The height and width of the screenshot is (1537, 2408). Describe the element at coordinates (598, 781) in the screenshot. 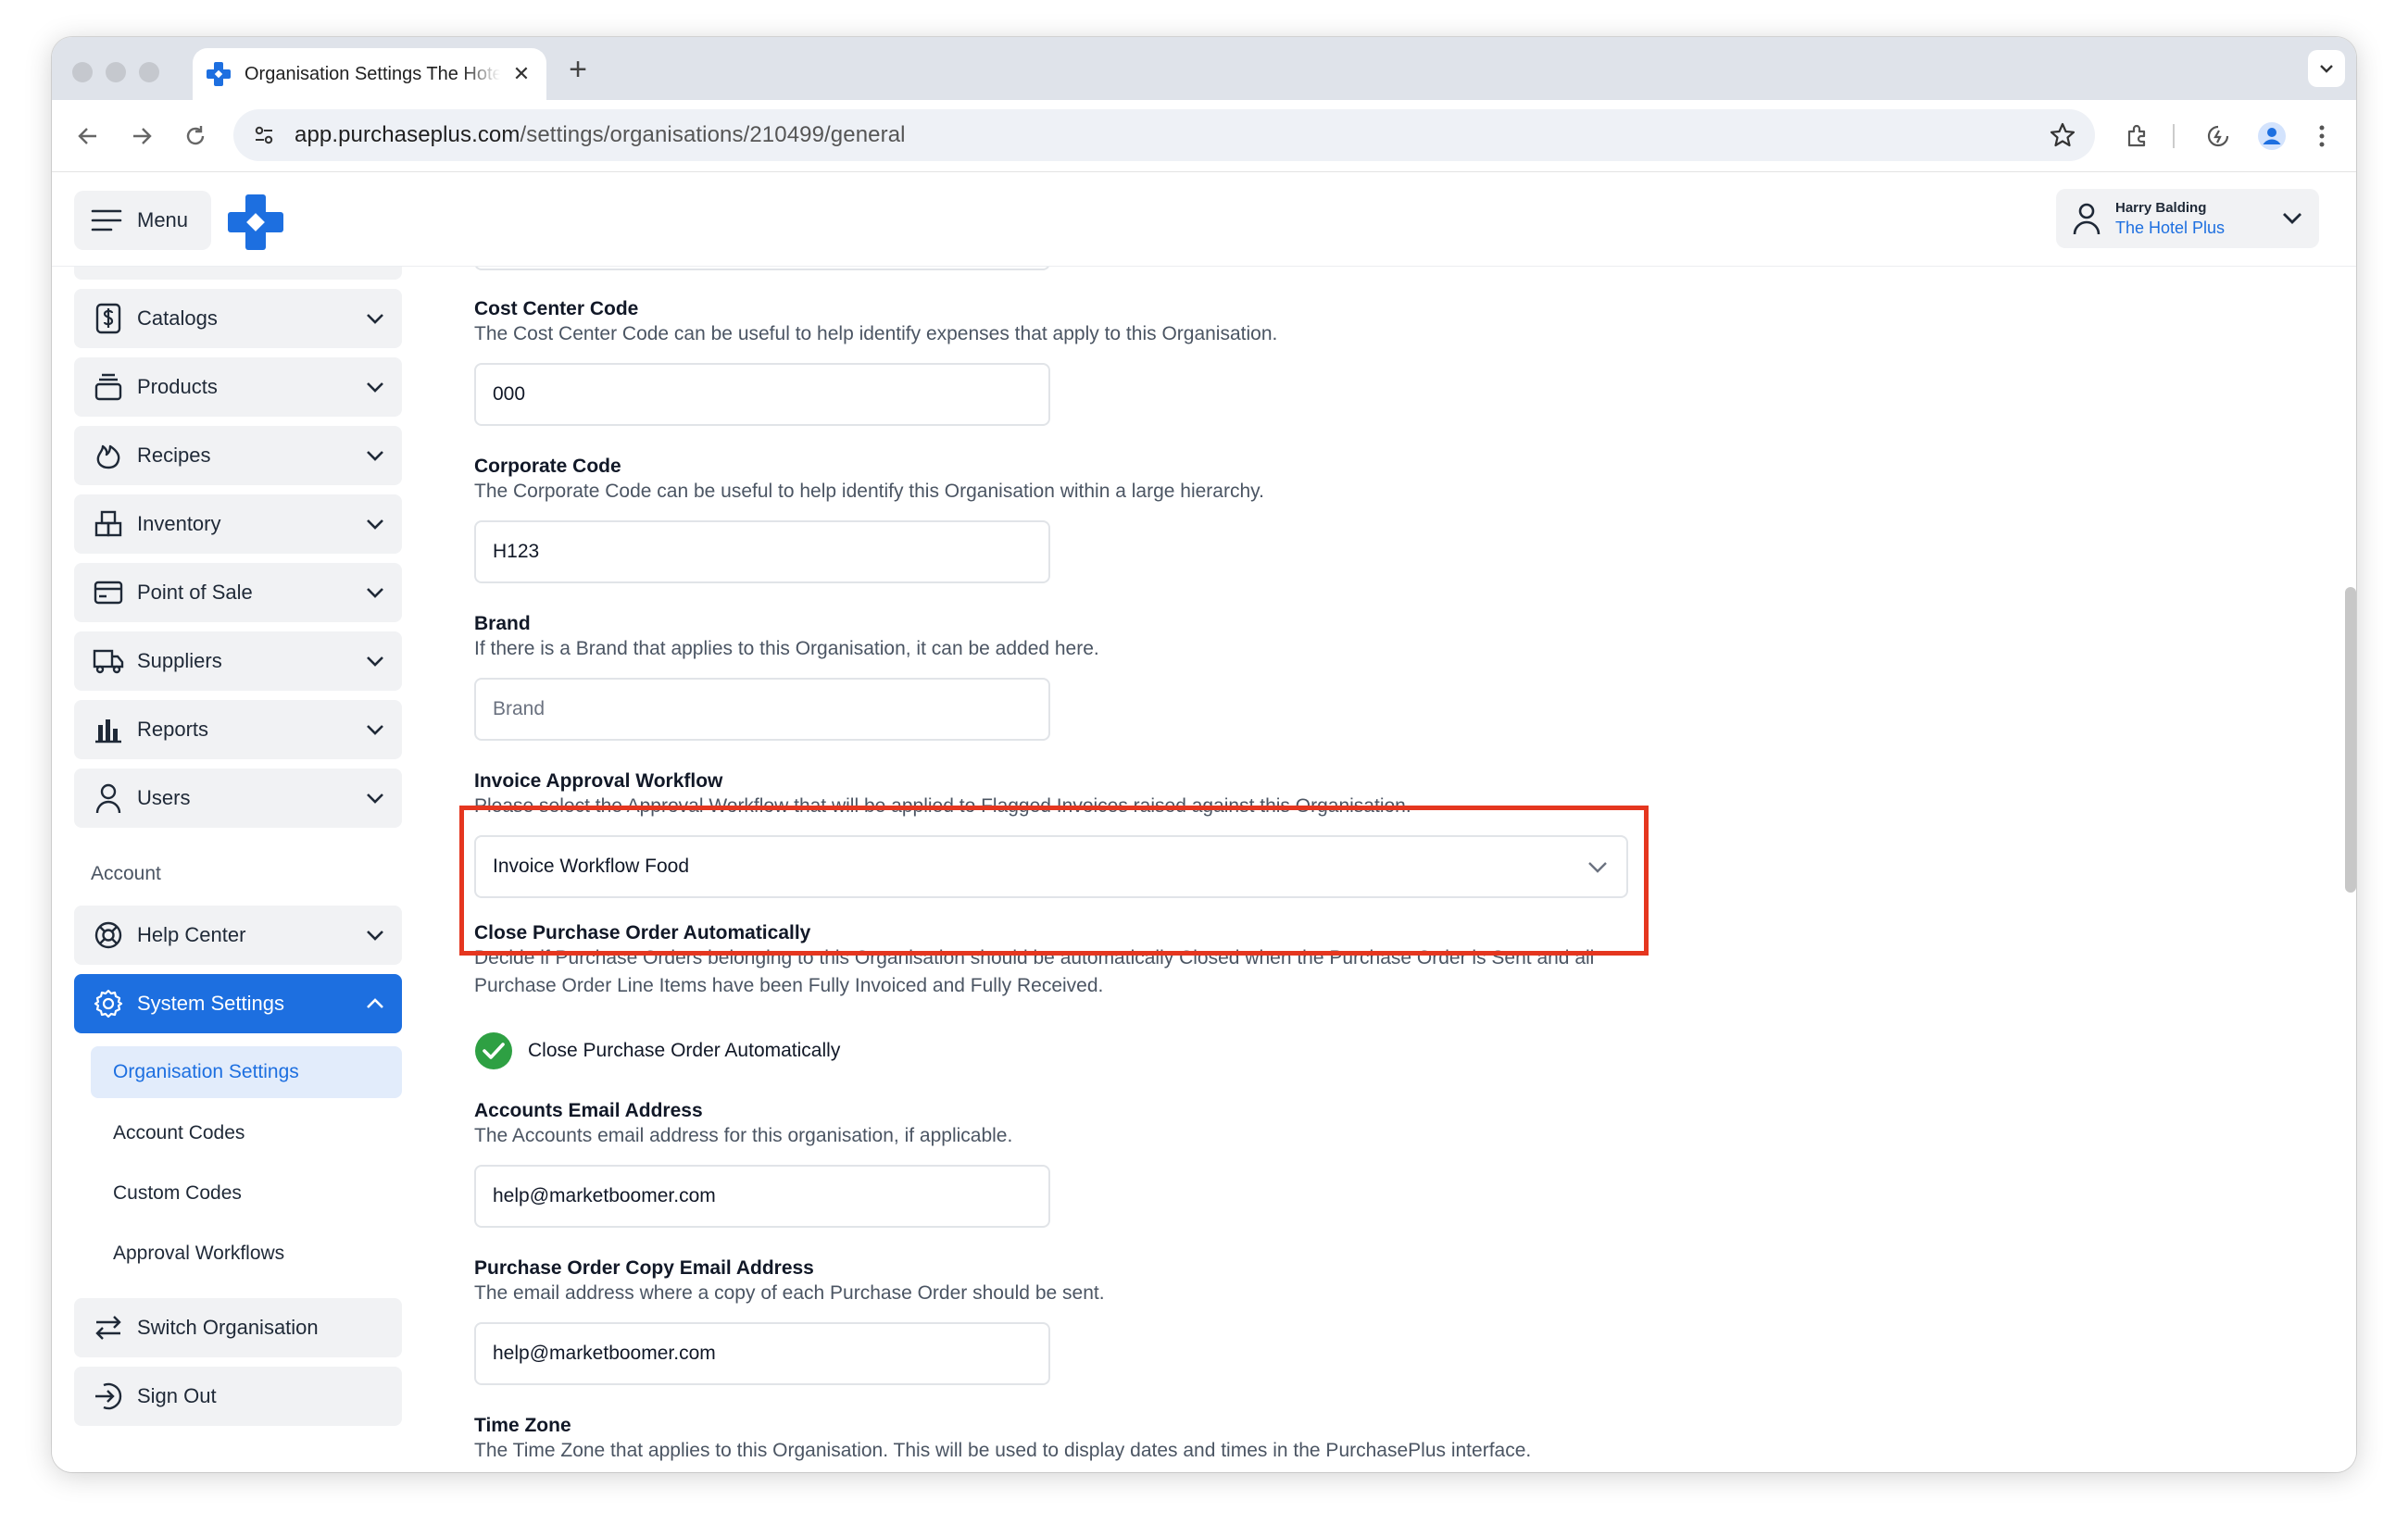

I see `invoice-workflow-title: Invoice Approval Workflow` at that location.